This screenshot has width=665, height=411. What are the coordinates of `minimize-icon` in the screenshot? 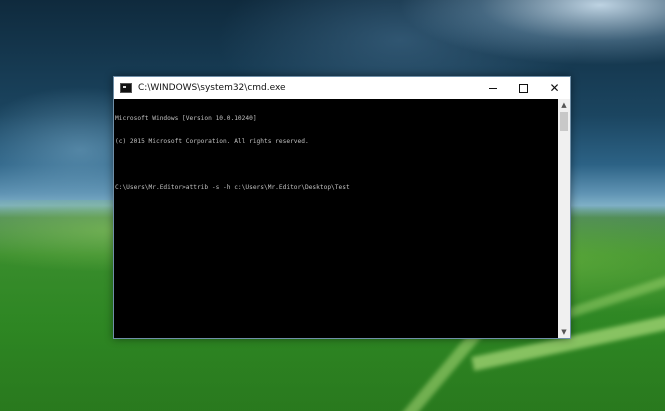 It's located at (492, 88).